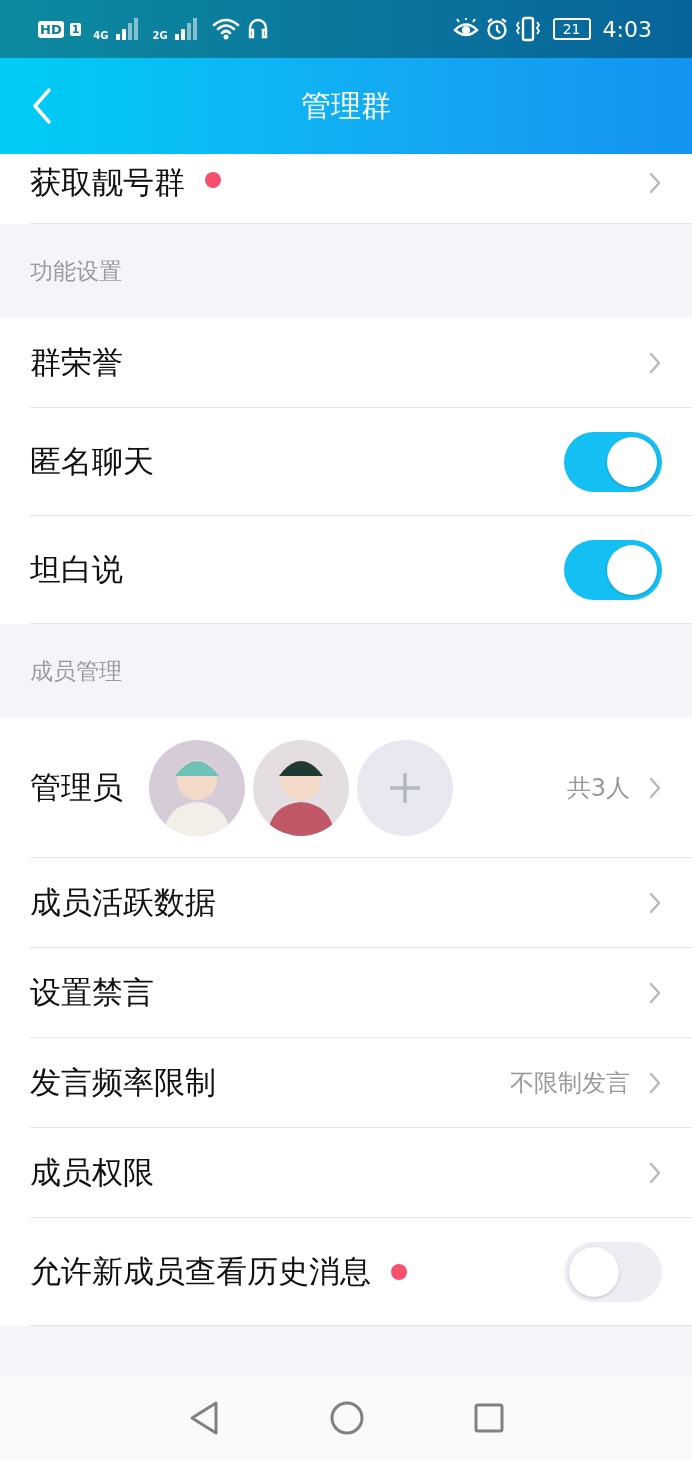 The width and height of the screenshot is (692, 1460). I want to click on row-value: 共3人, so click(598, 788).